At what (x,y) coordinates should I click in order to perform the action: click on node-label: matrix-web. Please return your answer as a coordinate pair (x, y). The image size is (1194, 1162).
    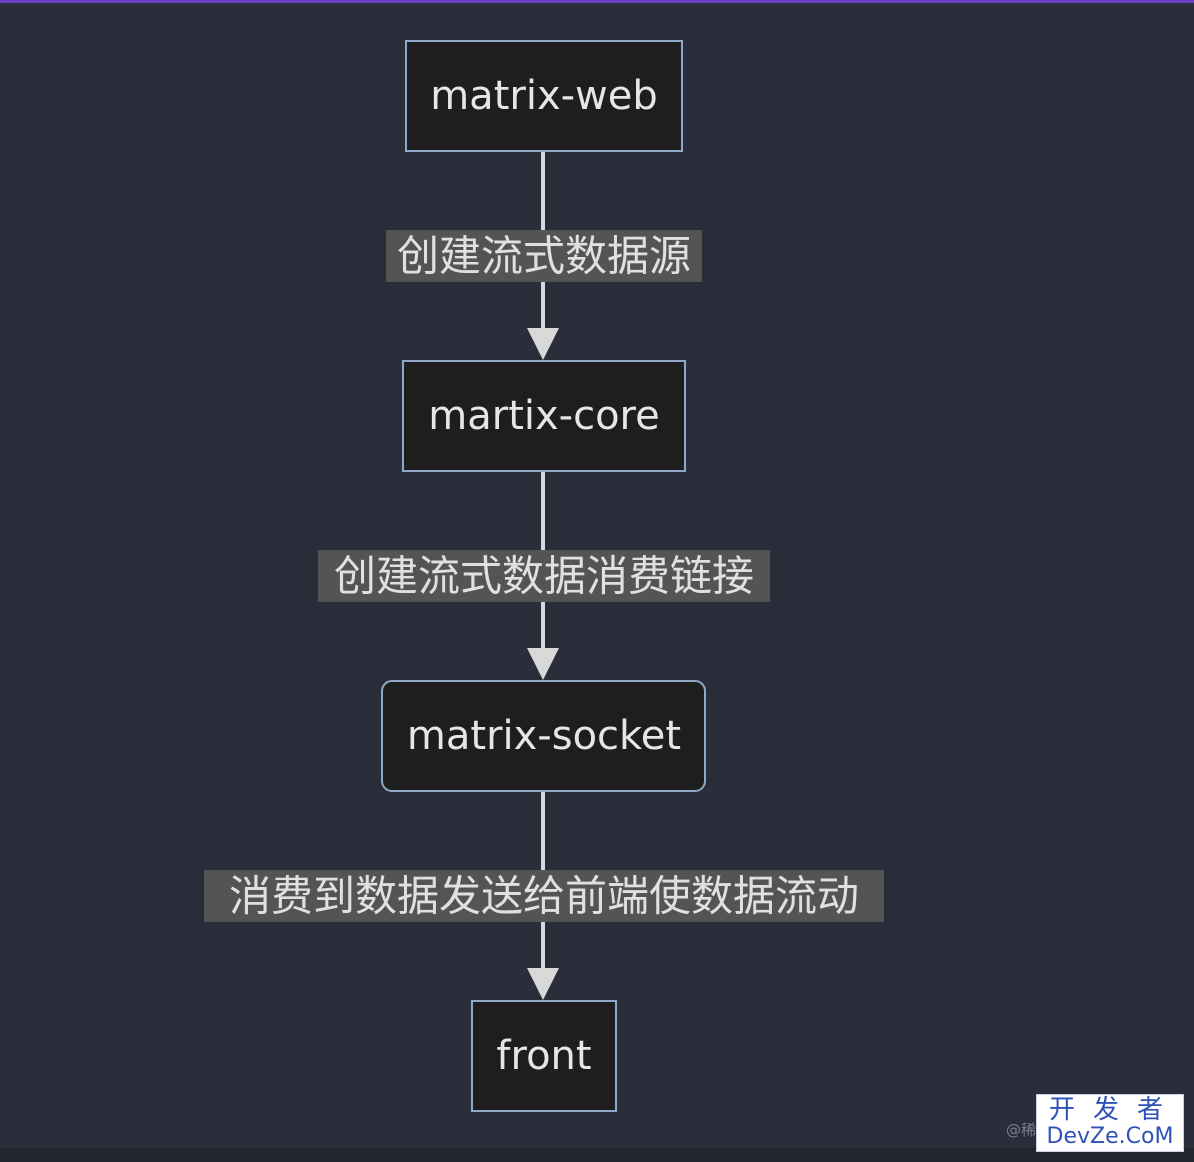
    Looking at the image, I should click on (544, 96).